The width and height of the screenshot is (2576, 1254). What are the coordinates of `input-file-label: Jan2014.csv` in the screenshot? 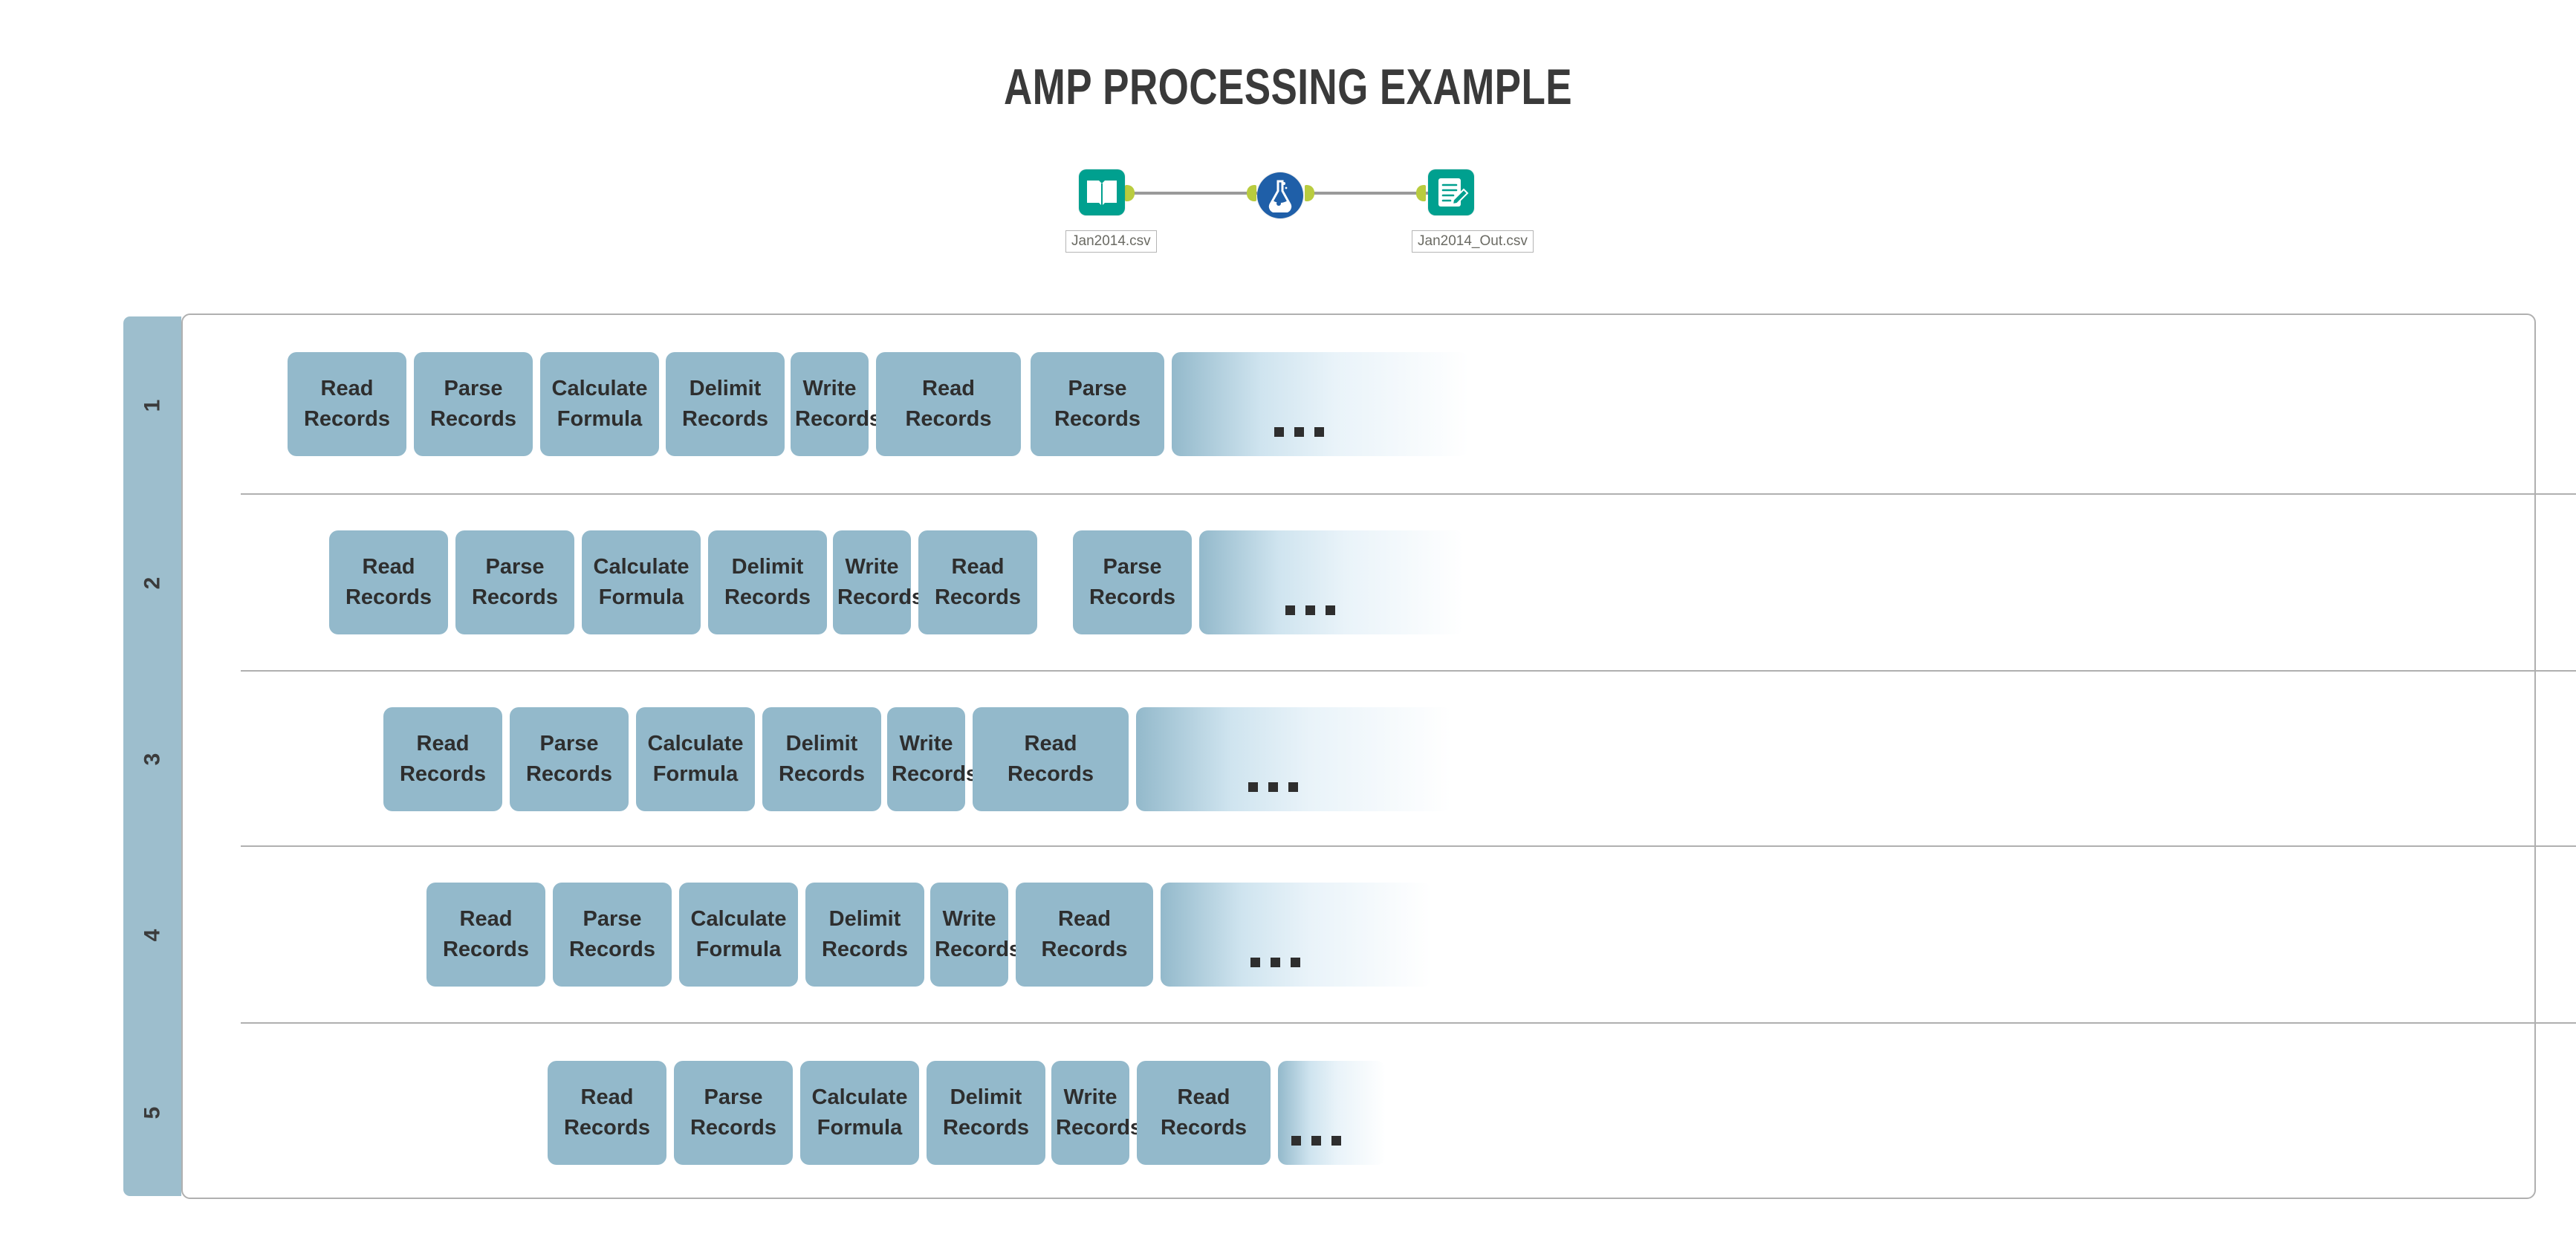 It's located at (1111, 242).